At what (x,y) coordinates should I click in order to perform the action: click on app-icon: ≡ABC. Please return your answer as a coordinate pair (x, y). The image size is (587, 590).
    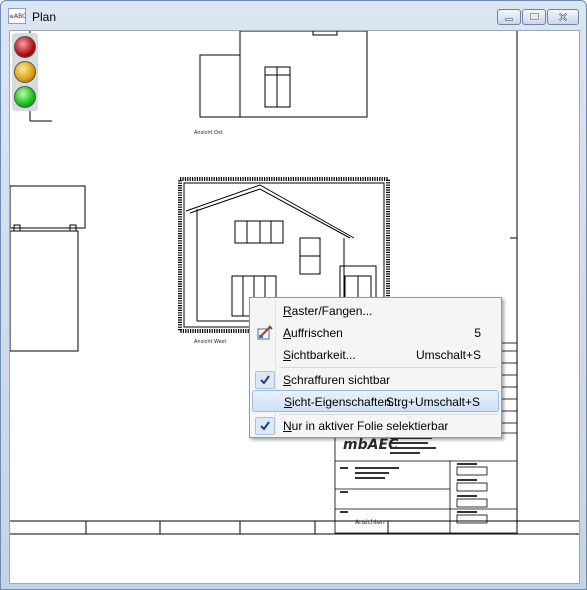
    Looking at the image, I should click on (17, 16).